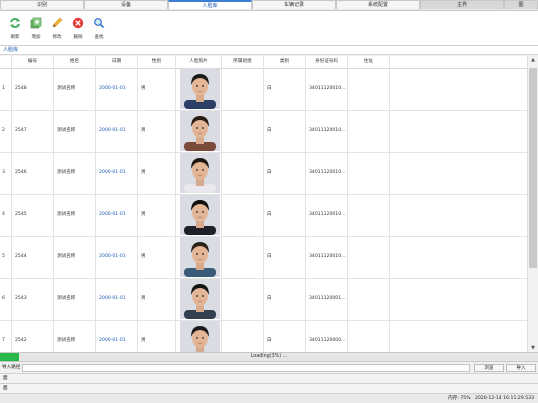 Image resolution: width=538 pixels, height=403 pixels. I want to click on row-index: 6, so click(6, 299).